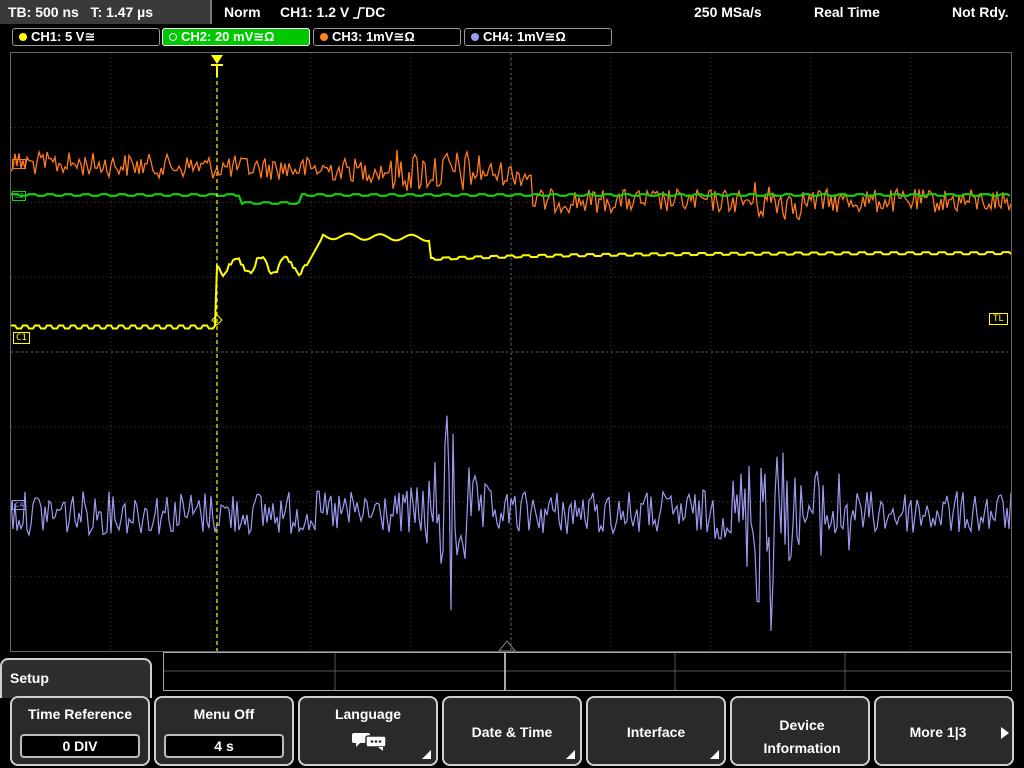  Describe the element at coordinates (404, 36) in the screenshot. I see `ch3-coupling: ≅Ω` at that location.